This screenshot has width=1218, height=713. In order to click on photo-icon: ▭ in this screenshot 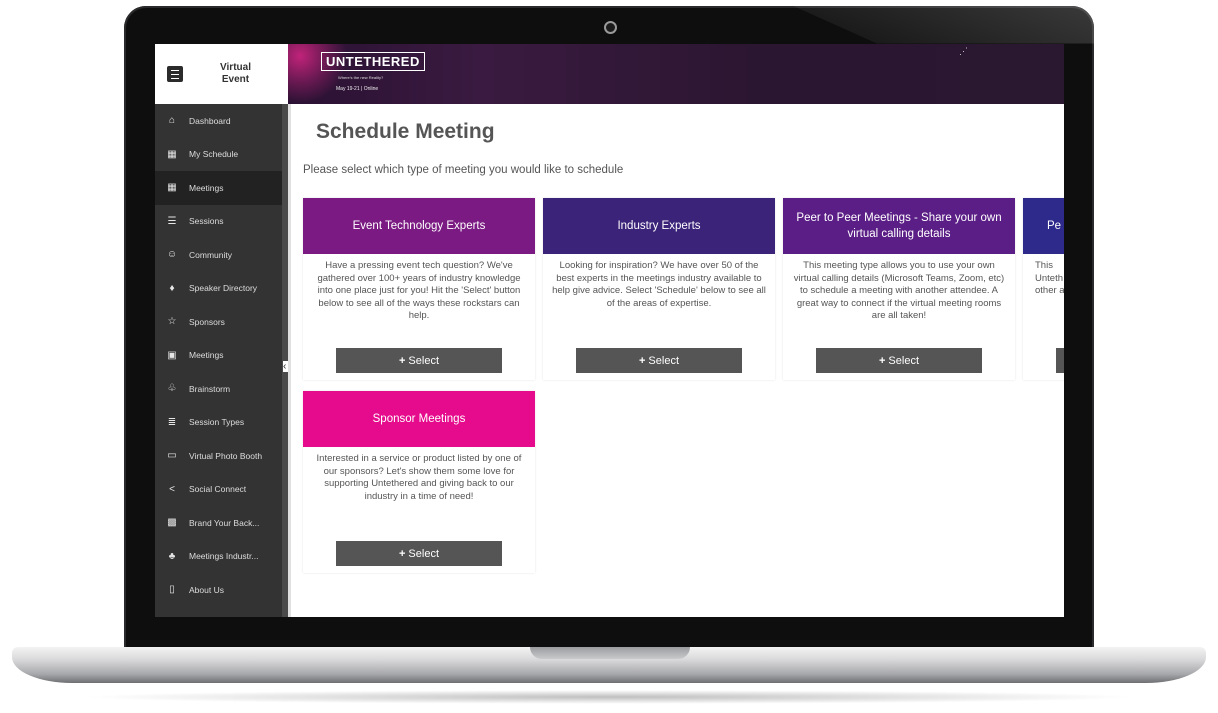, I will do `click(172, 456)`.